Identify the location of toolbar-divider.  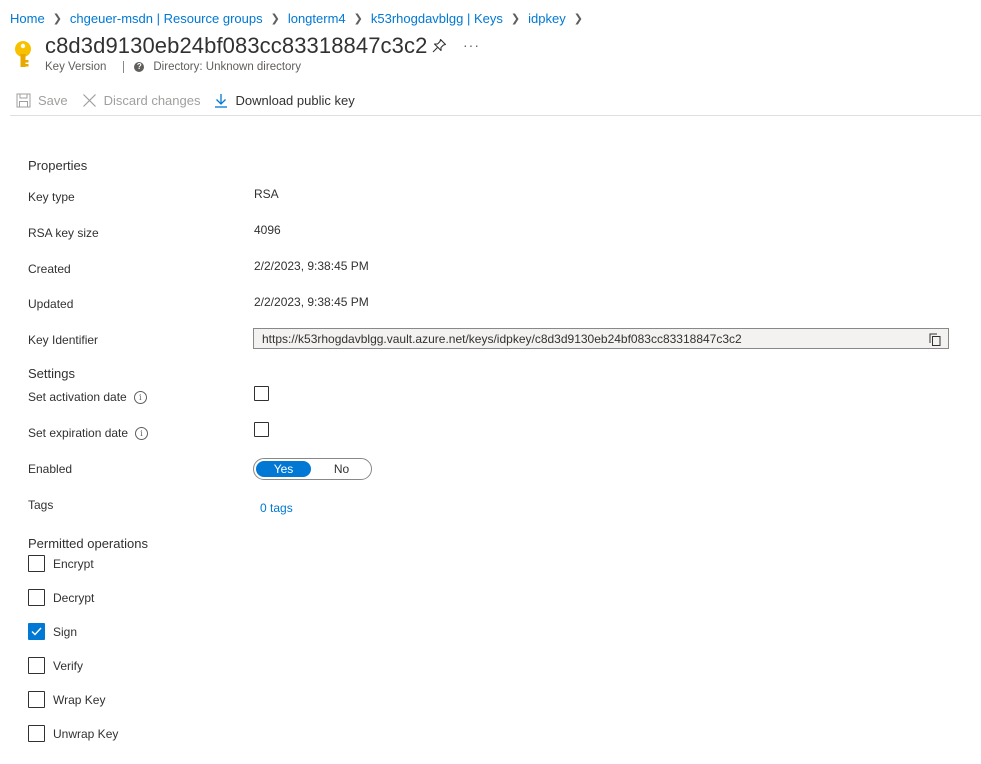
(495, 115).